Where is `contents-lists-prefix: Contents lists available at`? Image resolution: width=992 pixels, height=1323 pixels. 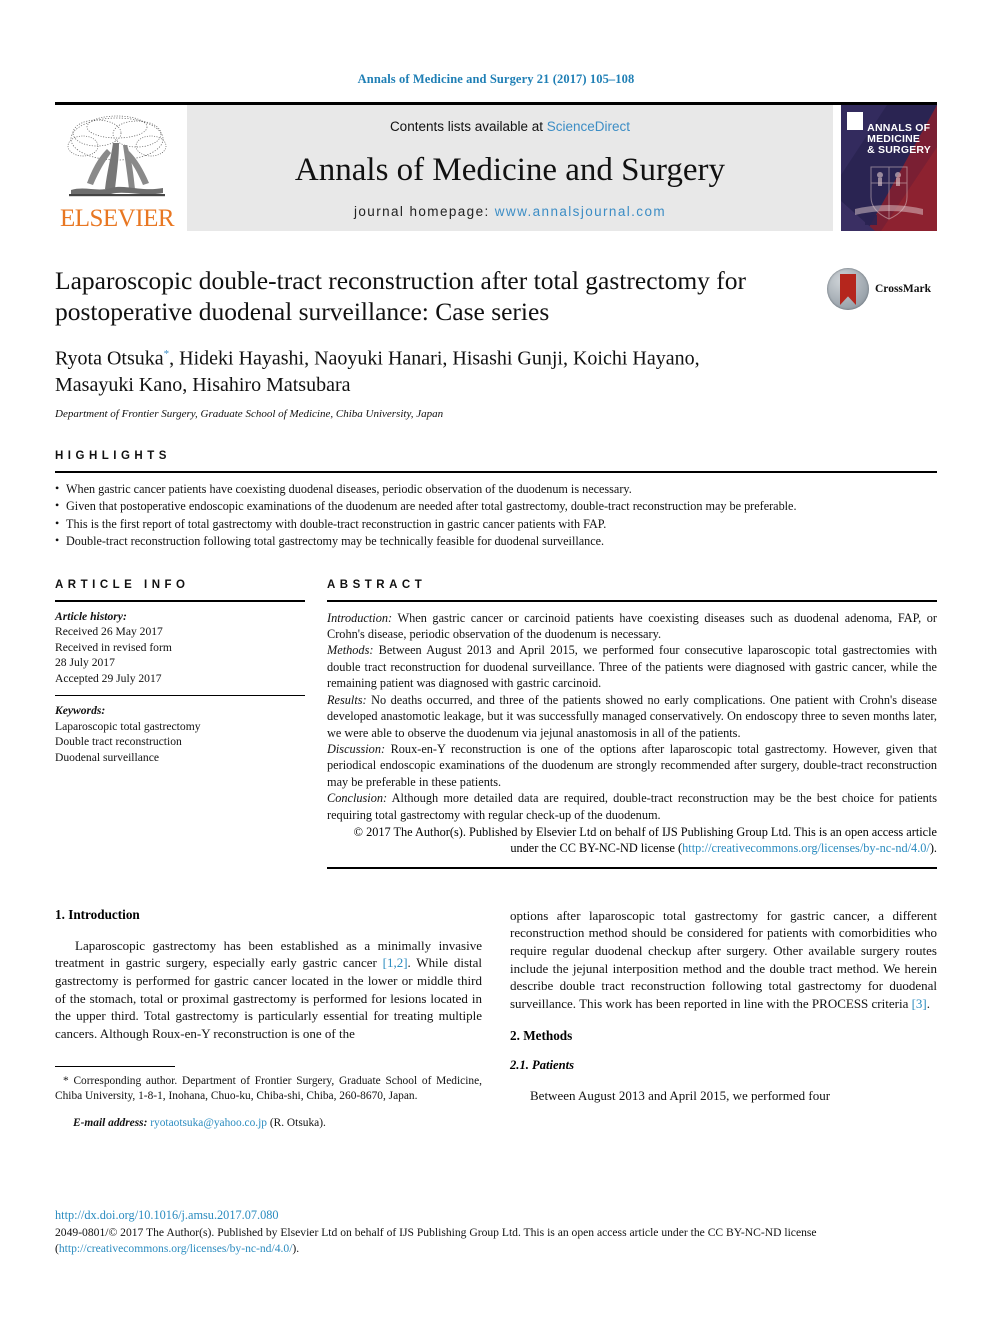
contents-lists-prefix: Contents lists available at is located at coordinates (468, 126).